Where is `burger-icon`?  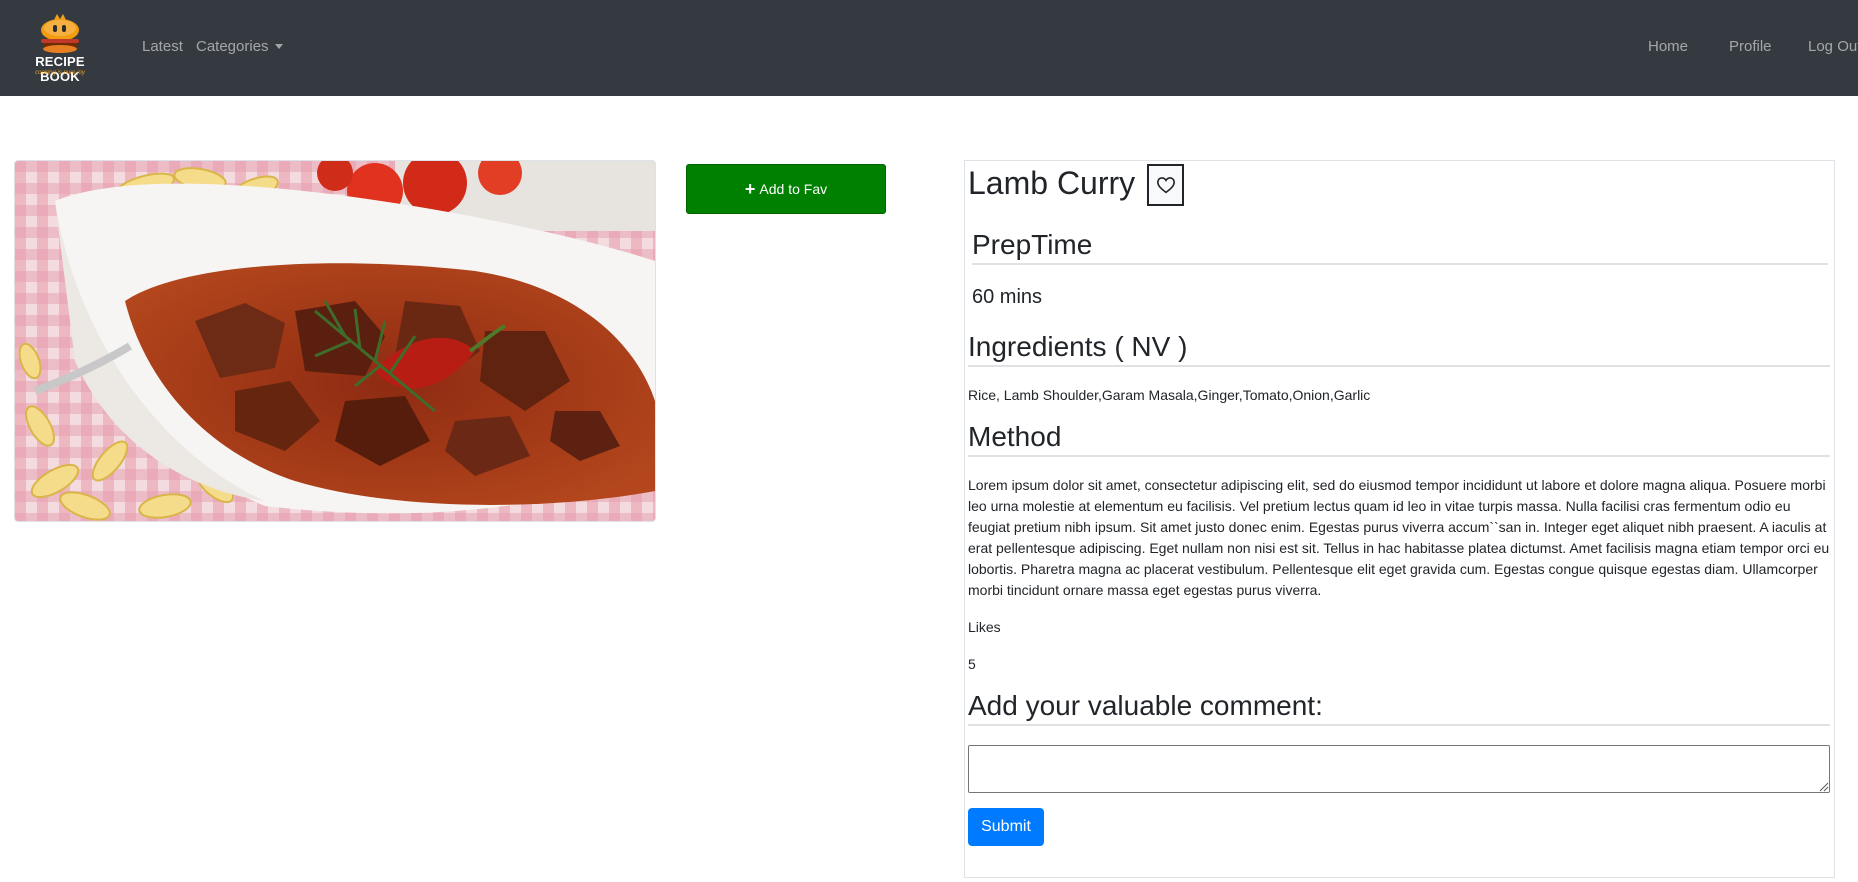
burger-icon is located at coordinates (60, 33).